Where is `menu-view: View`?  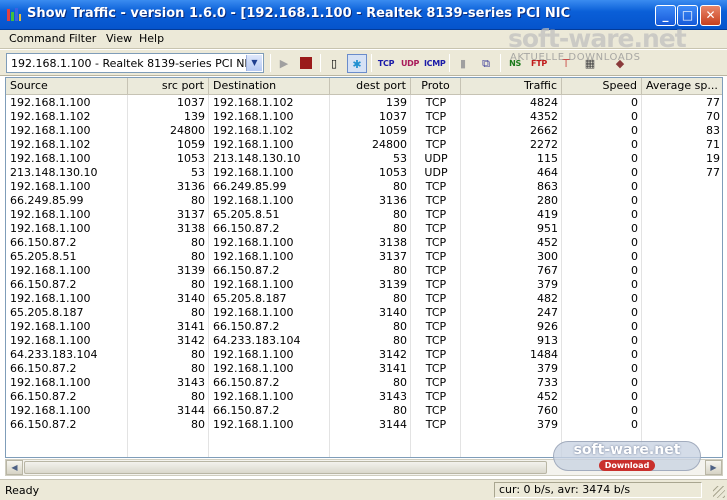
menu-view: View is located at coordinates (119, 38).